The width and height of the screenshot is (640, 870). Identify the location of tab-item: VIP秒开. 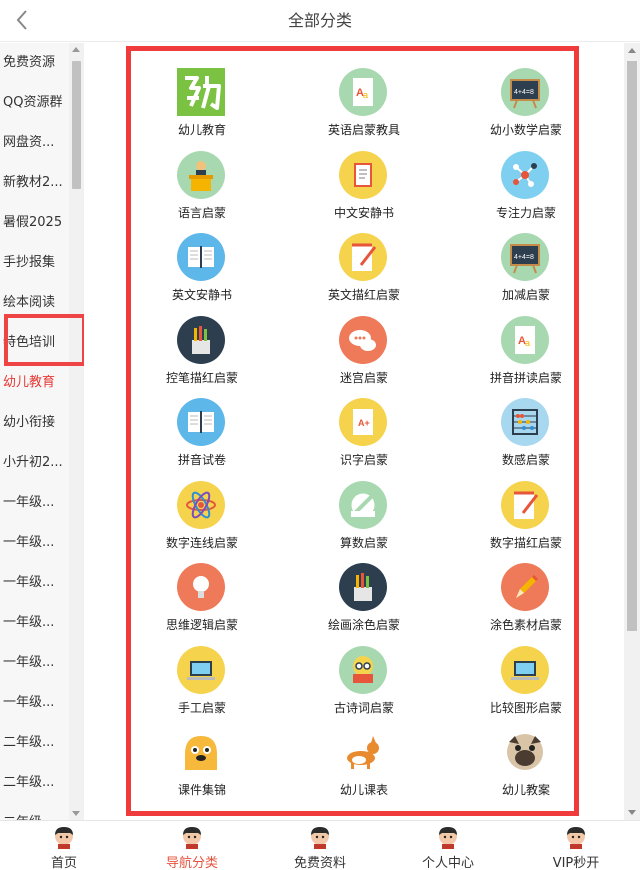
(576, 845).